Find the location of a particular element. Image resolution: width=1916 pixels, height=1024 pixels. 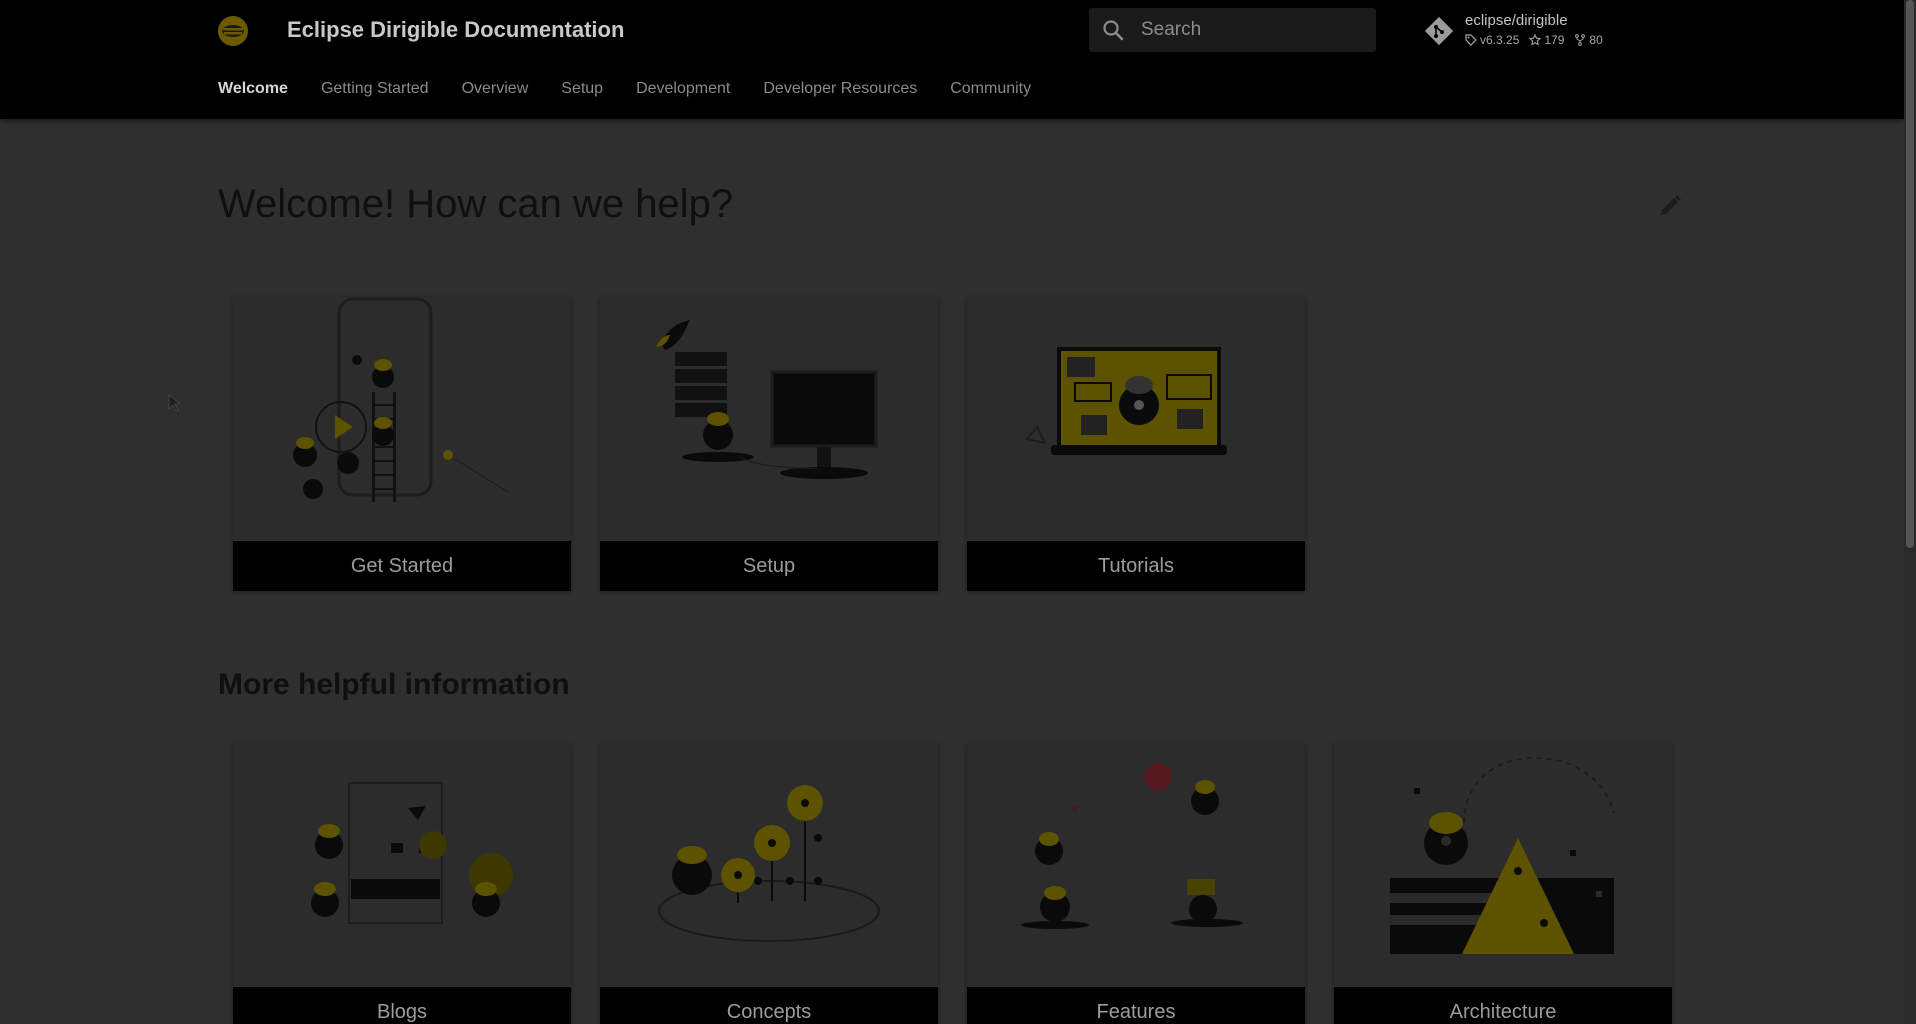

tab-getting-started: Getting Started is located at coordinates (375, 89).